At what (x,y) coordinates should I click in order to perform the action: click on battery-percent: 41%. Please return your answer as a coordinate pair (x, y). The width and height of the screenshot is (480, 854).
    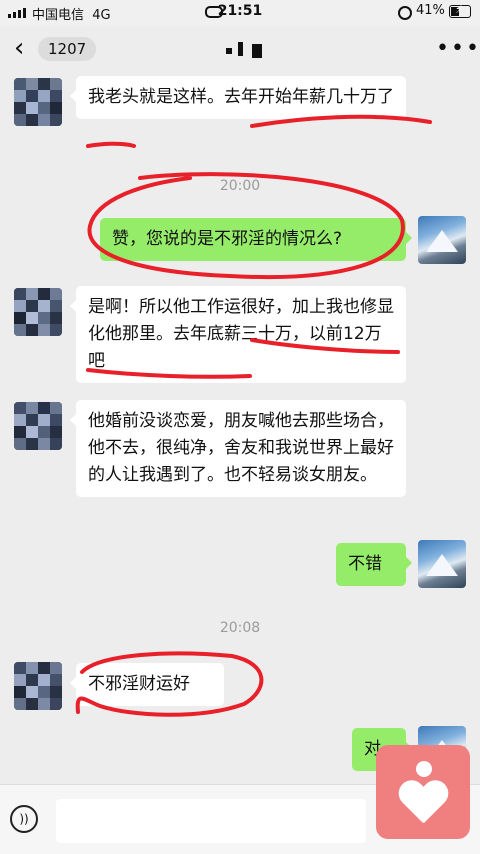
    Looking at the image, I should click on (430, 10).